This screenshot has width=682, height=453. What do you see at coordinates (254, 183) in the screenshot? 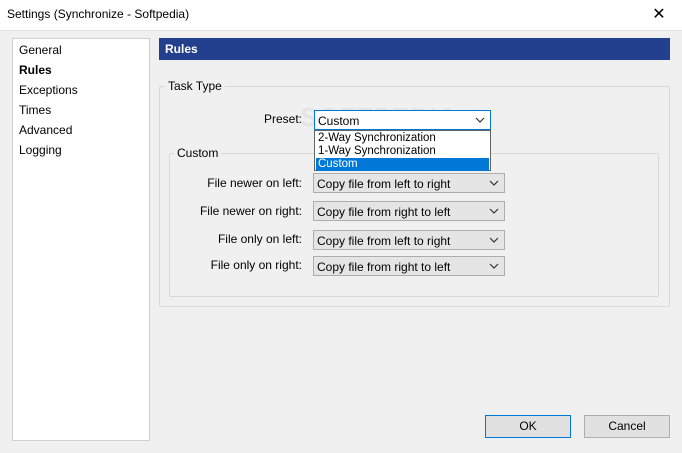
I see `file-newer-left-label: File newer on left:` at bounding box center [254, 183].